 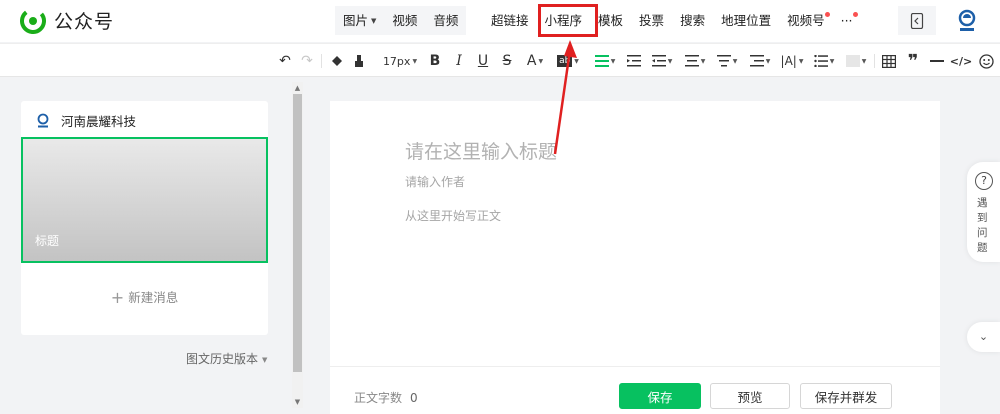 What do you see at coordinates (337, 61) in the screenshot?
I see `format-painter-icon` at bounding box center [337, 61].